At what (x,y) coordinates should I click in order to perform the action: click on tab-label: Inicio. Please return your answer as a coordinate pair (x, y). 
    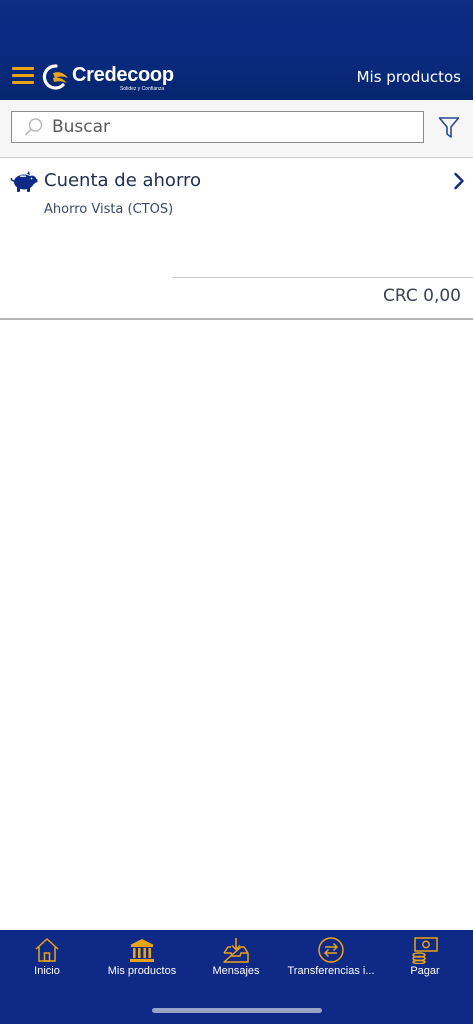
    Looking at the image, I should click on (47, 971).